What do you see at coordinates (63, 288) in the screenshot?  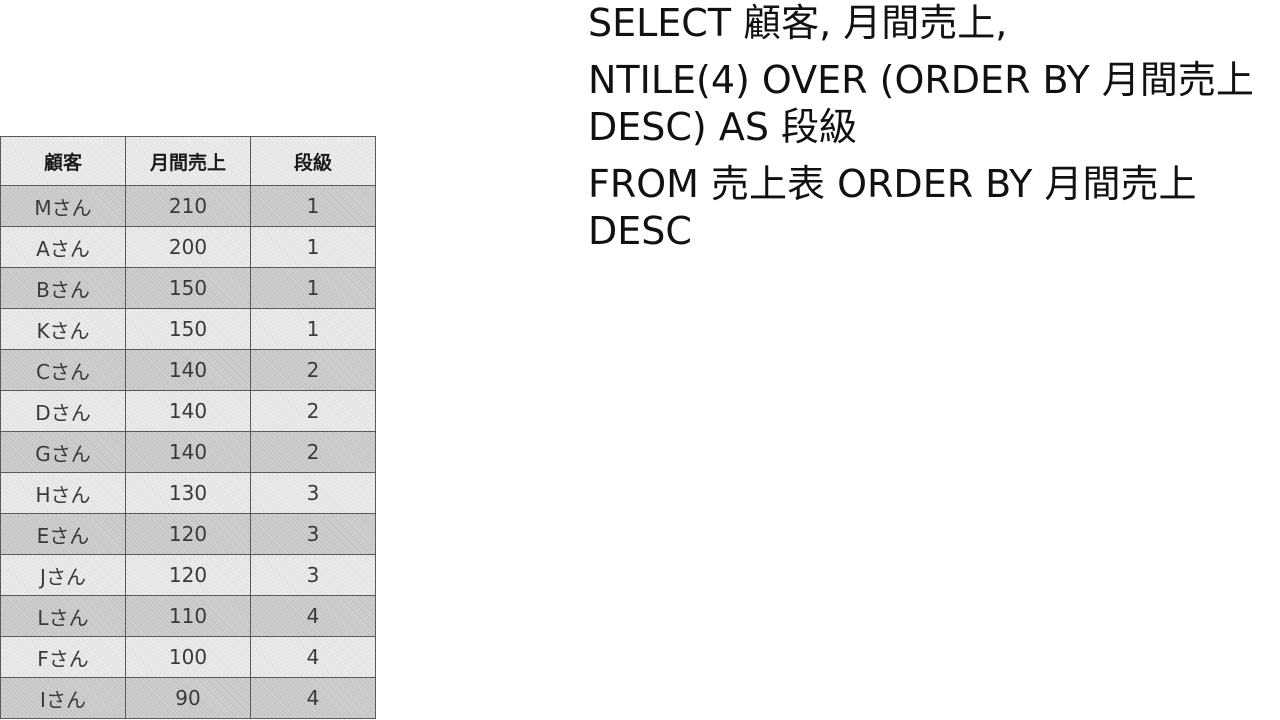 I see `cell-customer: Bさん` at bounding box center [63, 288].